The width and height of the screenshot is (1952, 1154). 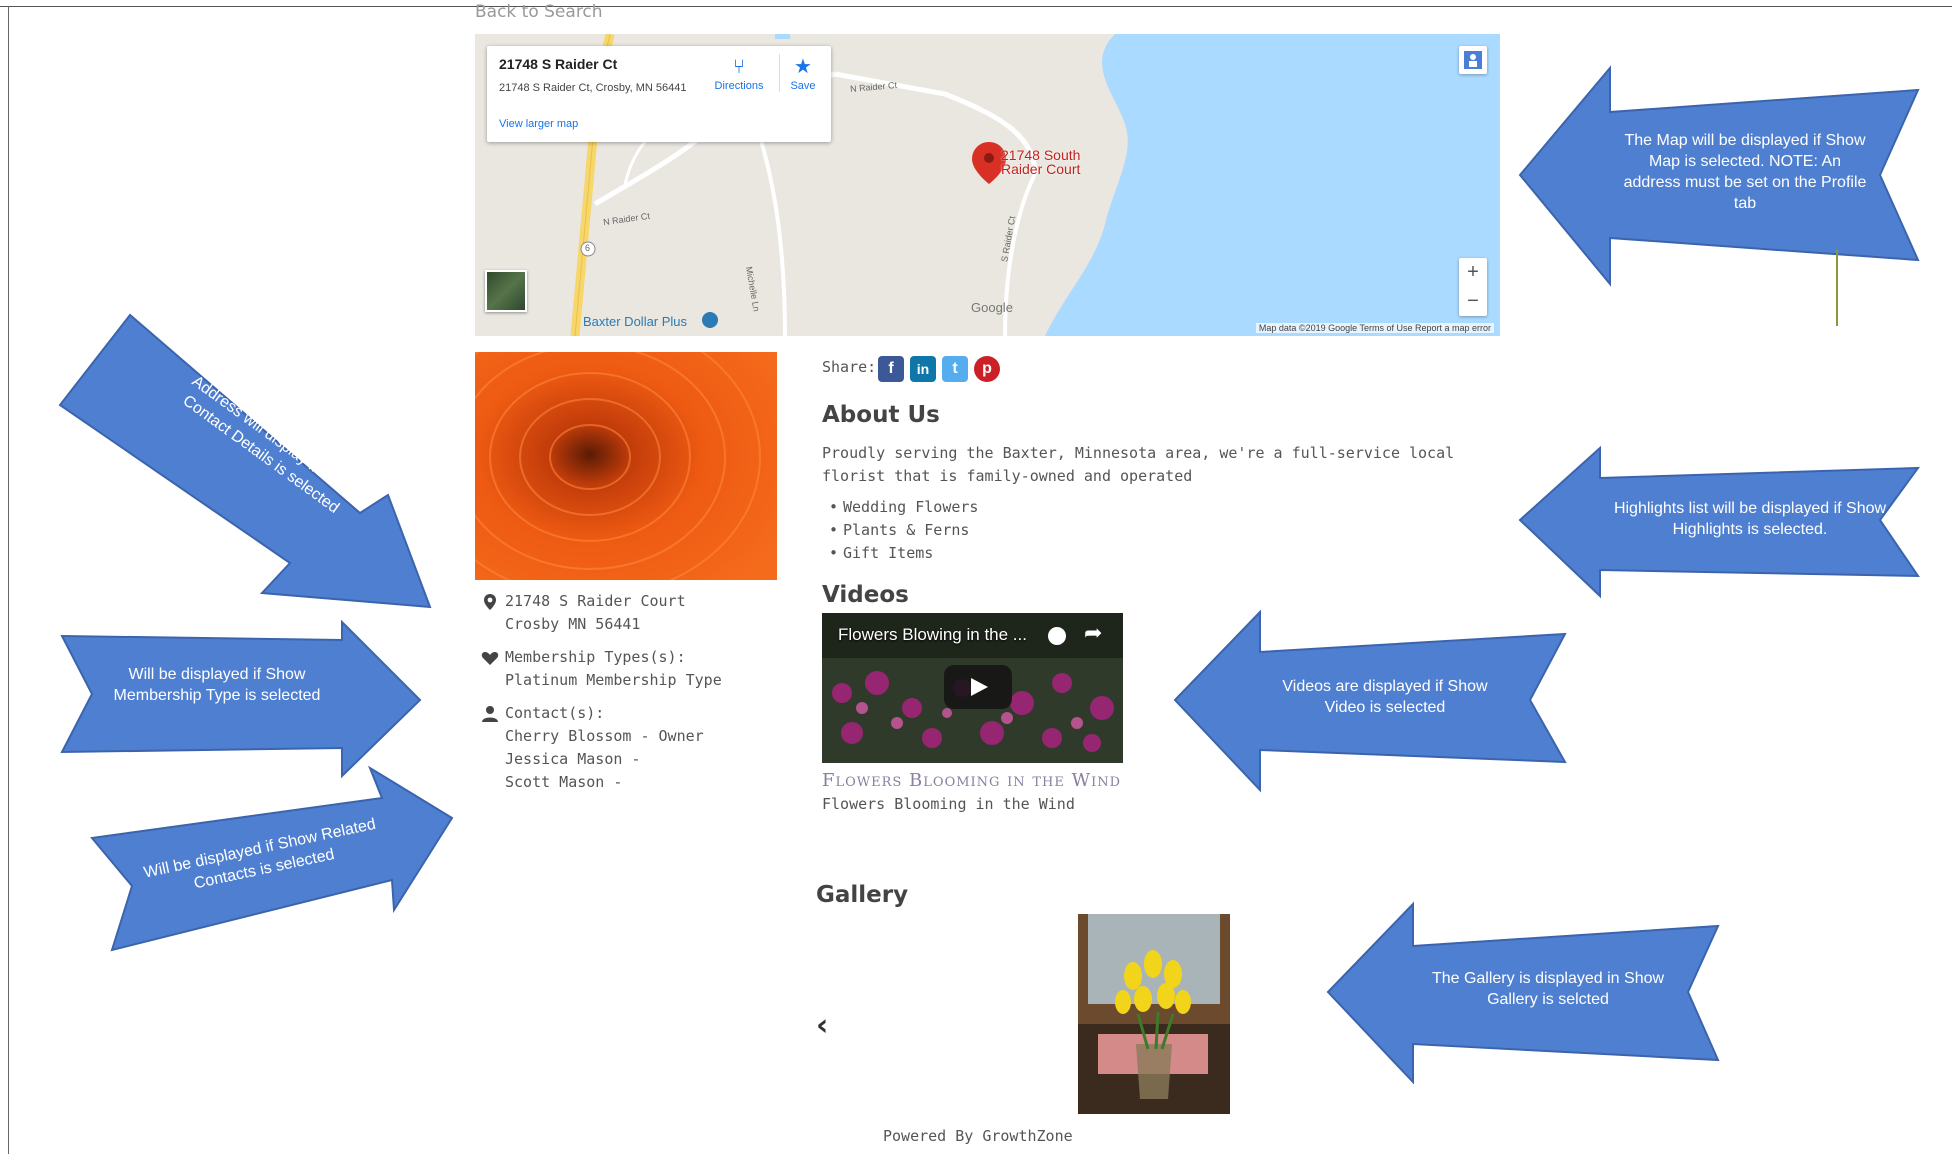 I want to click on powered-by-footer: Powered By GrowthZone, so click(x=978, y=1136).